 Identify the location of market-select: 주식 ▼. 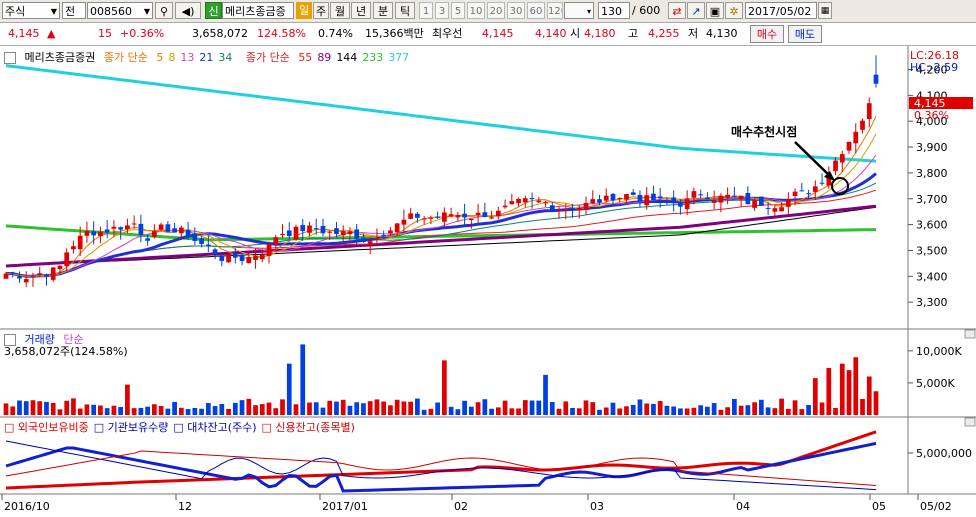
(31, 10).